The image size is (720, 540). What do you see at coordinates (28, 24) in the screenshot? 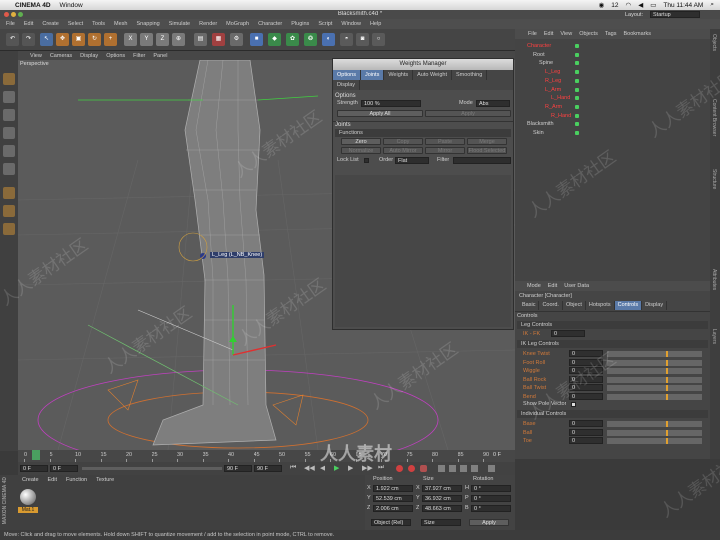
I see `menu-edit: Edit` at bounding box center [28, 24].